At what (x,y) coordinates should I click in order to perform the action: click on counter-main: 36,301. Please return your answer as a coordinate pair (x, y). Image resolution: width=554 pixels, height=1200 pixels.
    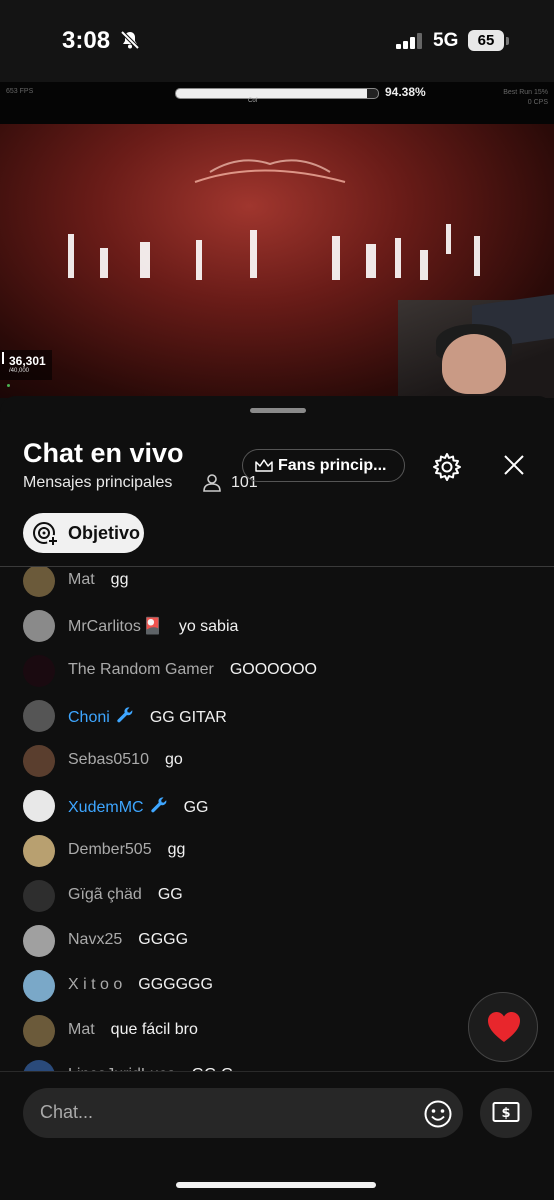
    Looking at the image, I should click on (27, 361).